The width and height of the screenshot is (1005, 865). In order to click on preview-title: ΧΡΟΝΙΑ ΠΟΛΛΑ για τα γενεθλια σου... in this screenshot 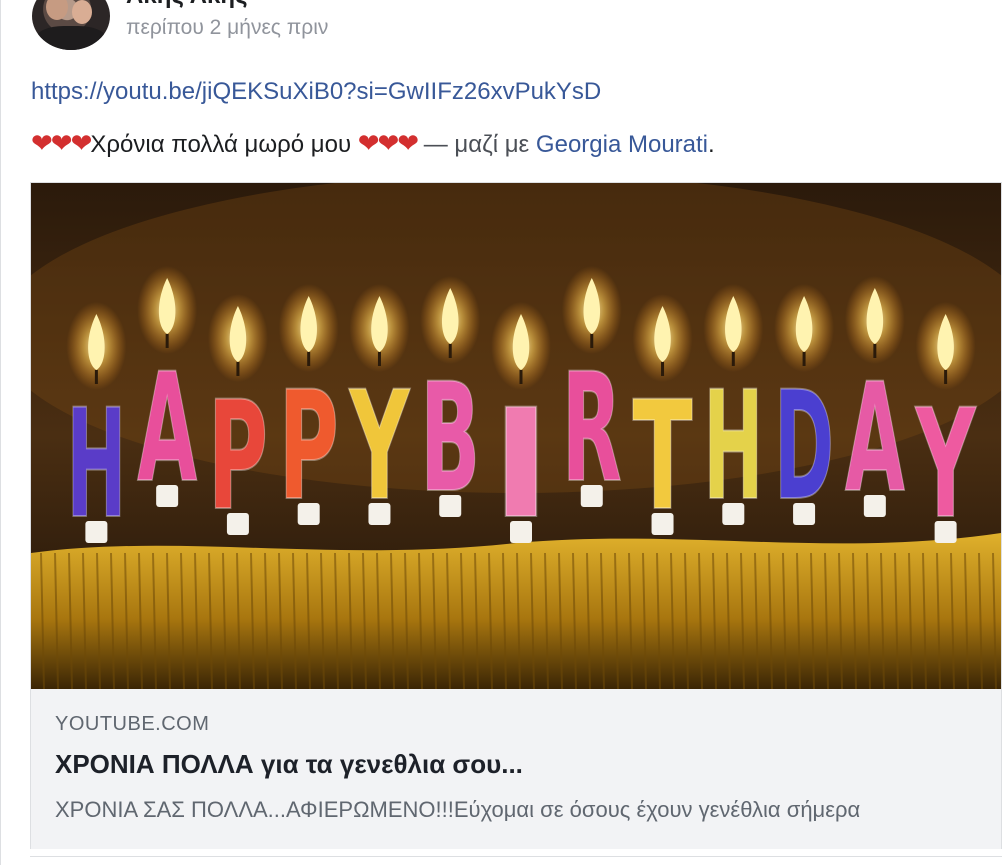, I will do `click(289, 764)`.